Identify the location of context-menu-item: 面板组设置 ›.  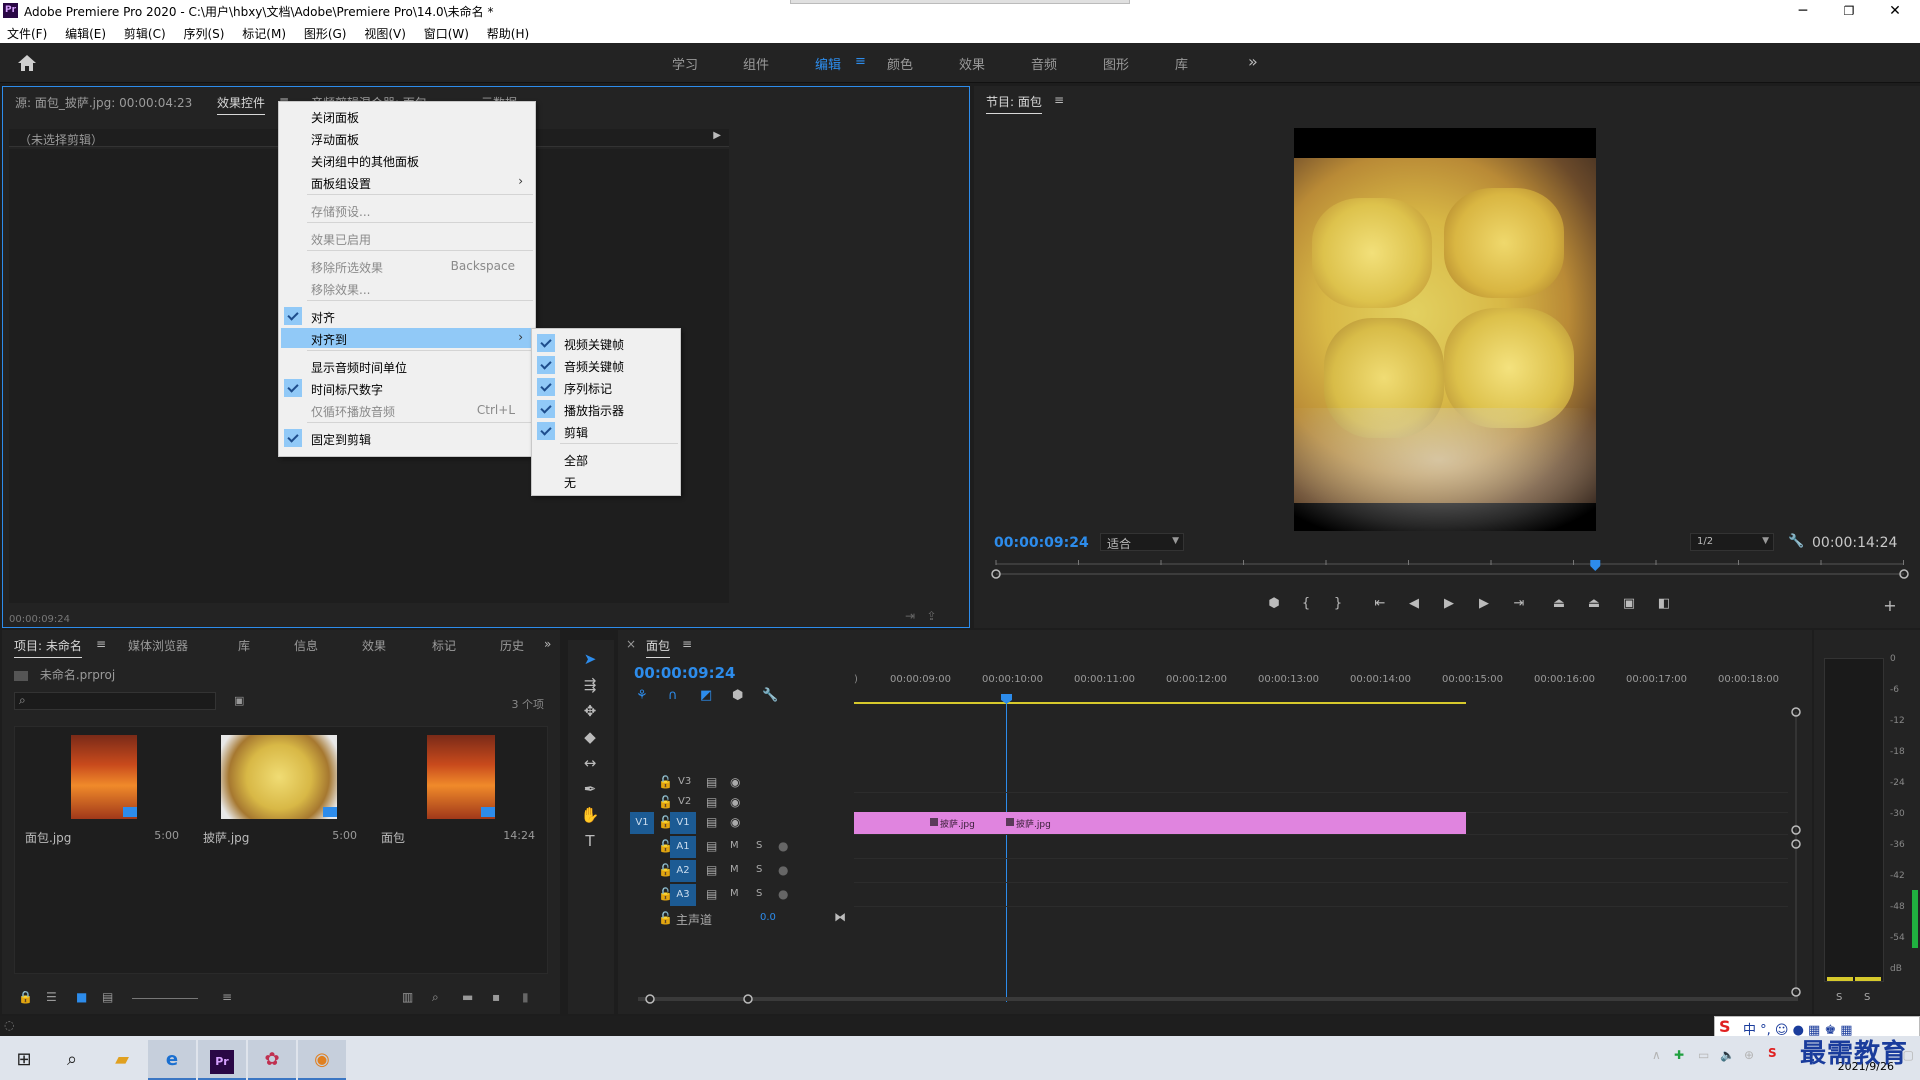
(407, 182).